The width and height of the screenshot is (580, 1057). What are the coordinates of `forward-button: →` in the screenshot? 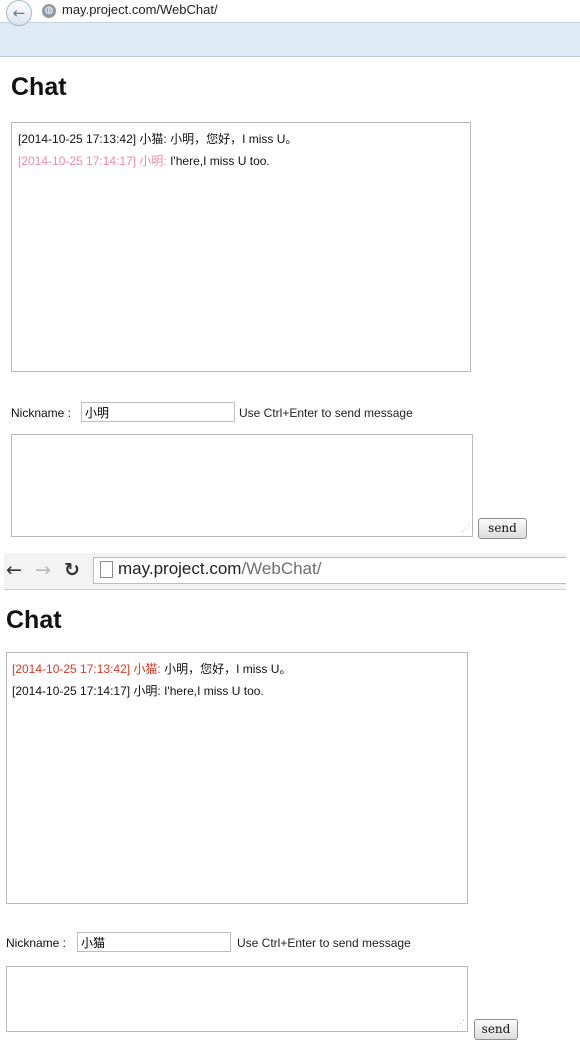 It's located at (43, 570).